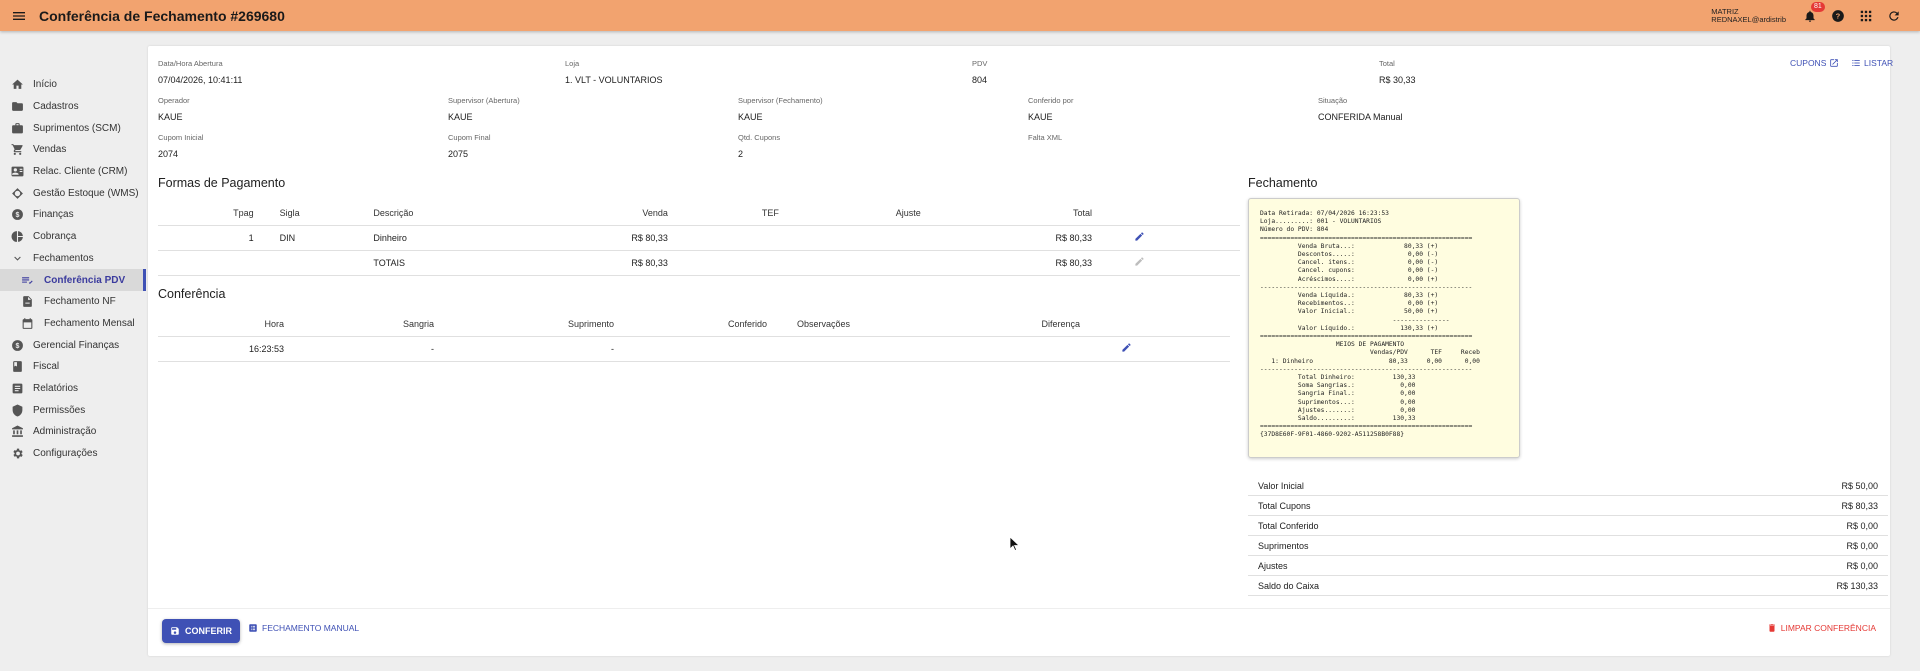  What do you see at coordinates (1879, 63) in the screenshot?
I see `listar-label: LISTAR` at bounding box center [1879, 63].